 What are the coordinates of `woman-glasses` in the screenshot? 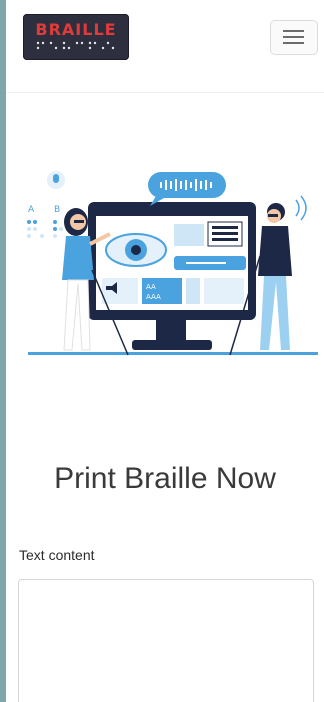 It's located at (79, 221).